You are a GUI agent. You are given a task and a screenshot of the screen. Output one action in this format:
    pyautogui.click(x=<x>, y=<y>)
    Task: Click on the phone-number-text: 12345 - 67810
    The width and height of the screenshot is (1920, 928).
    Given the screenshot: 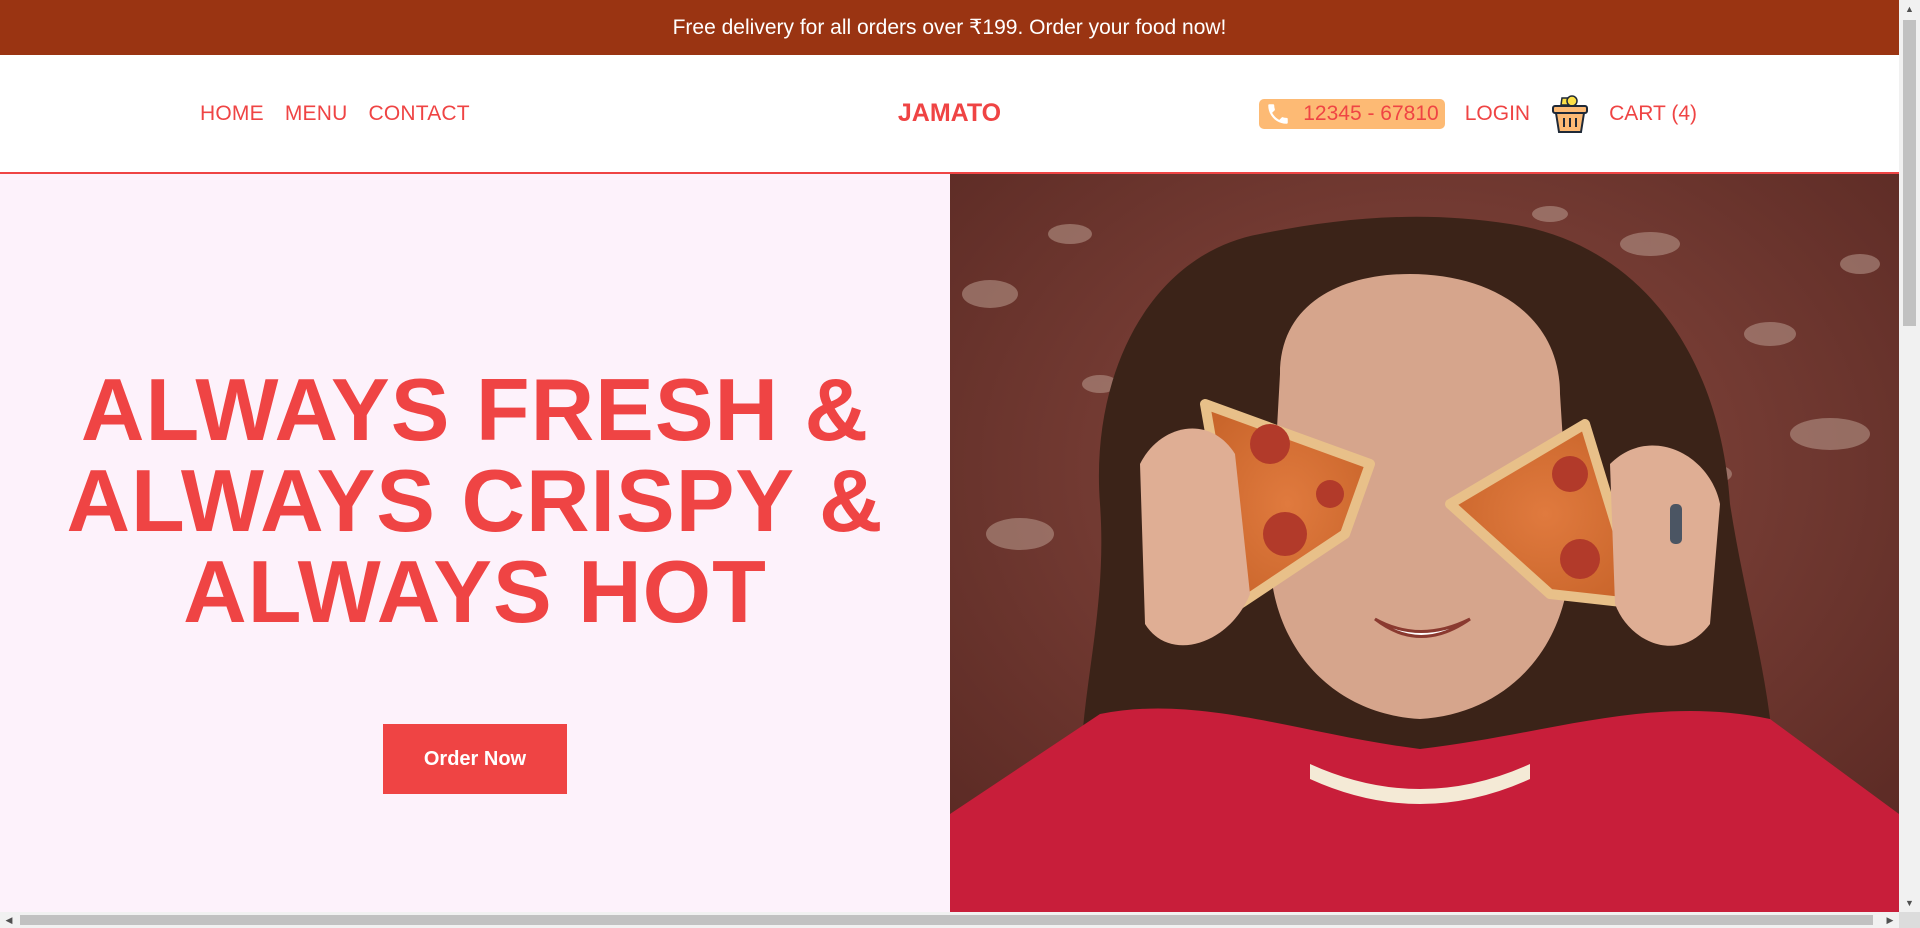 What is the action you would take?
    pyautogui.click(x=1371, y=113)
    